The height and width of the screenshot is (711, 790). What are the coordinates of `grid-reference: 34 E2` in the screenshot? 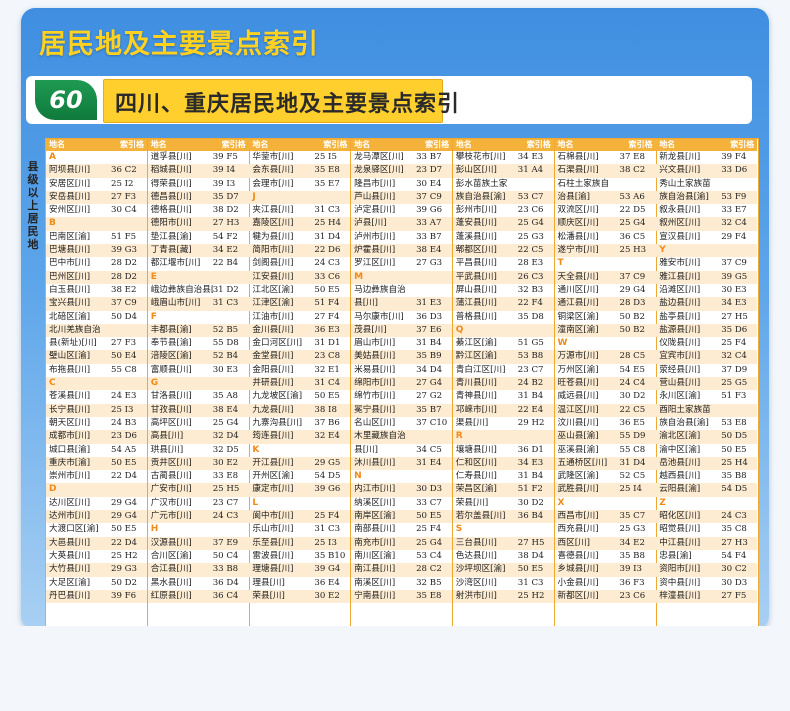 It's located at (632, 542).